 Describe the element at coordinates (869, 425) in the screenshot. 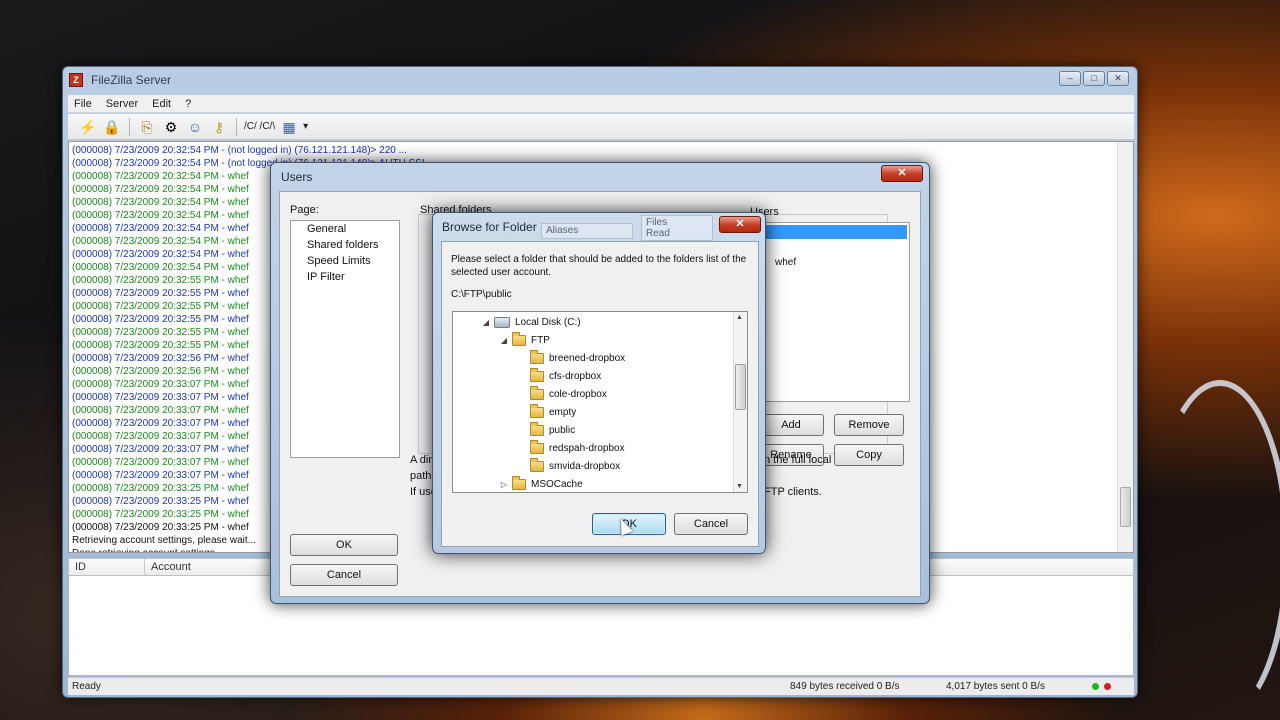

I see `remove-folder-button: Remove` at that location.